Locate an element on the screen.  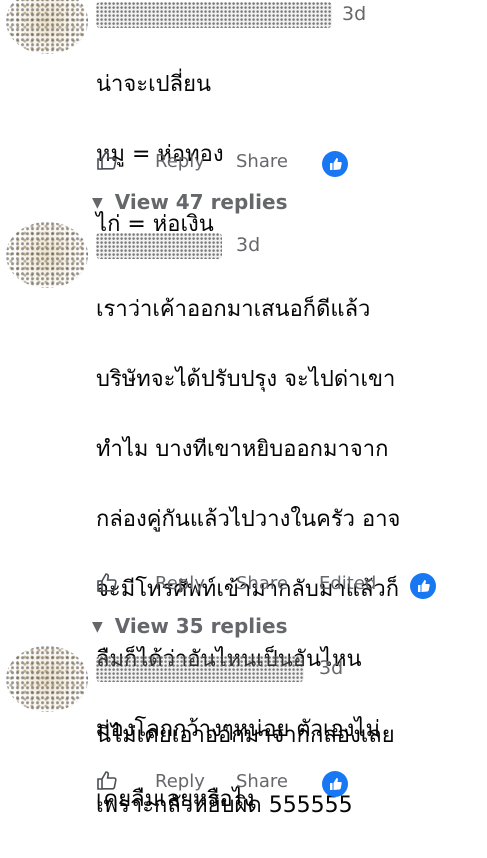
comment-actions: Reply Share Edited is located at coordinates (270, 584).